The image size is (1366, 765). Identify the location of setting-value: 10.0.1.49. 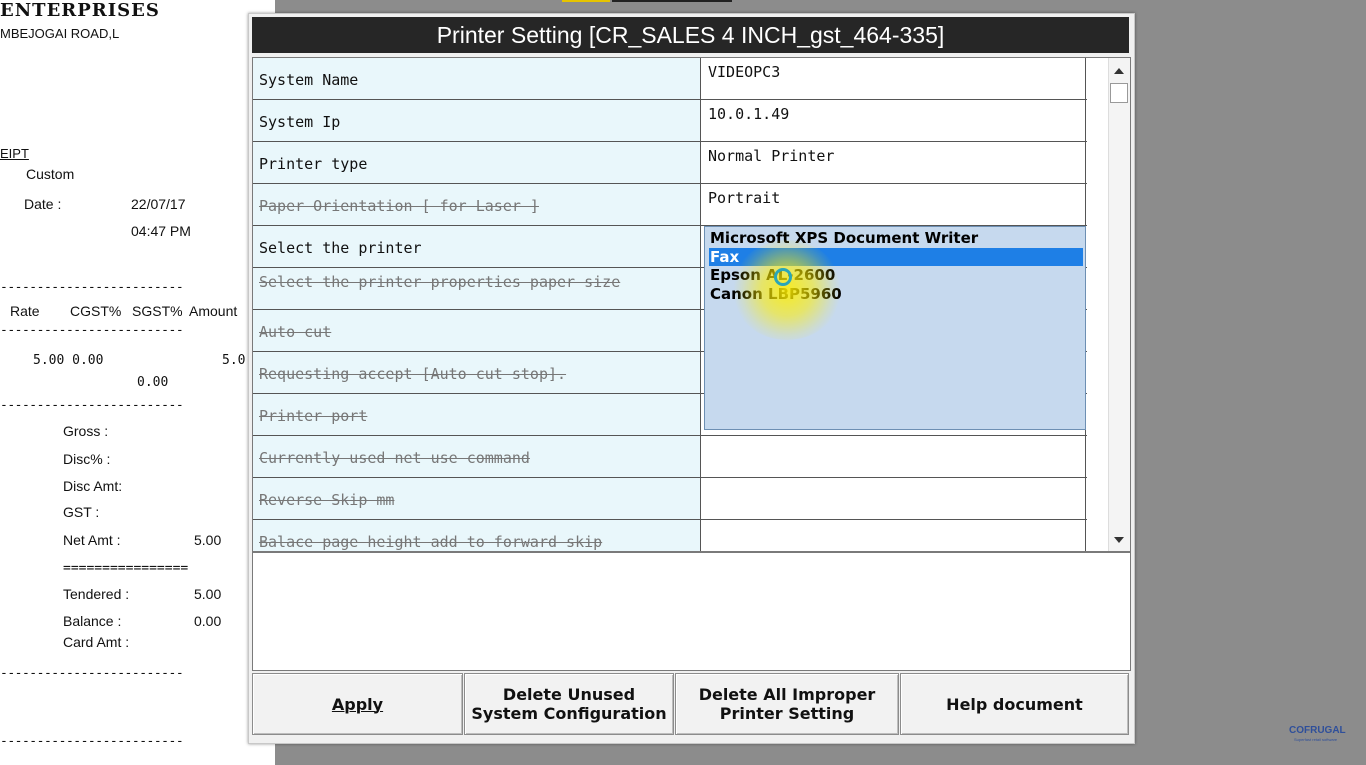
(894, 120).